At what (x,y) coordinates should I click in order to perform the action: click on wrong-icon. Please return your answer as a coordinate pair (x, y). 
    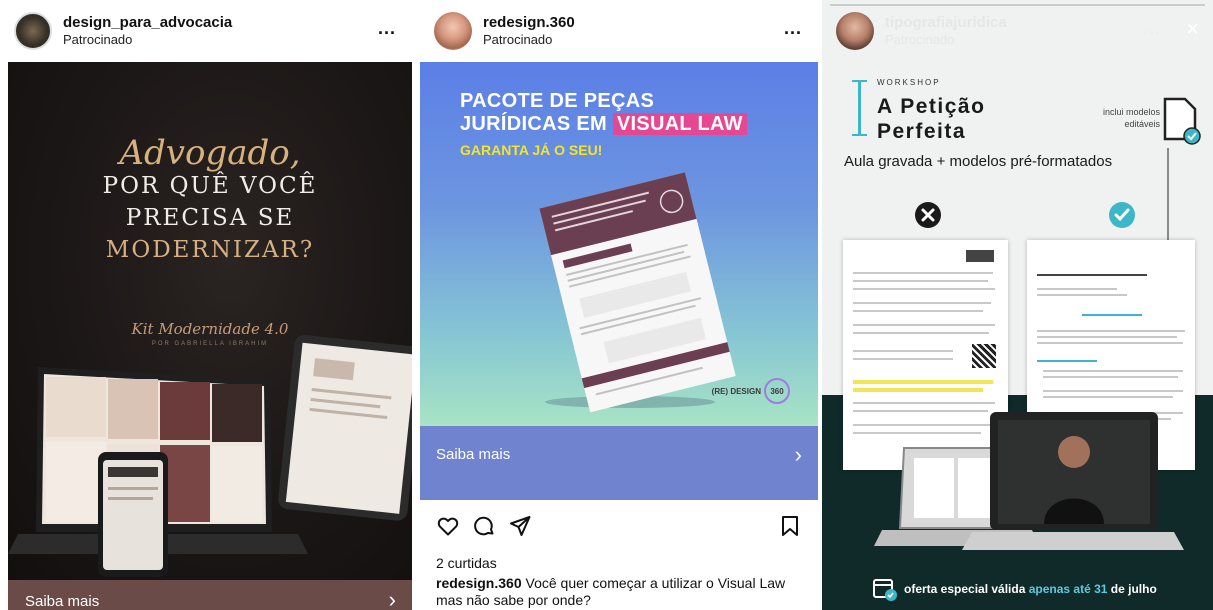
    Looking at the image, I should click on (928, 215).